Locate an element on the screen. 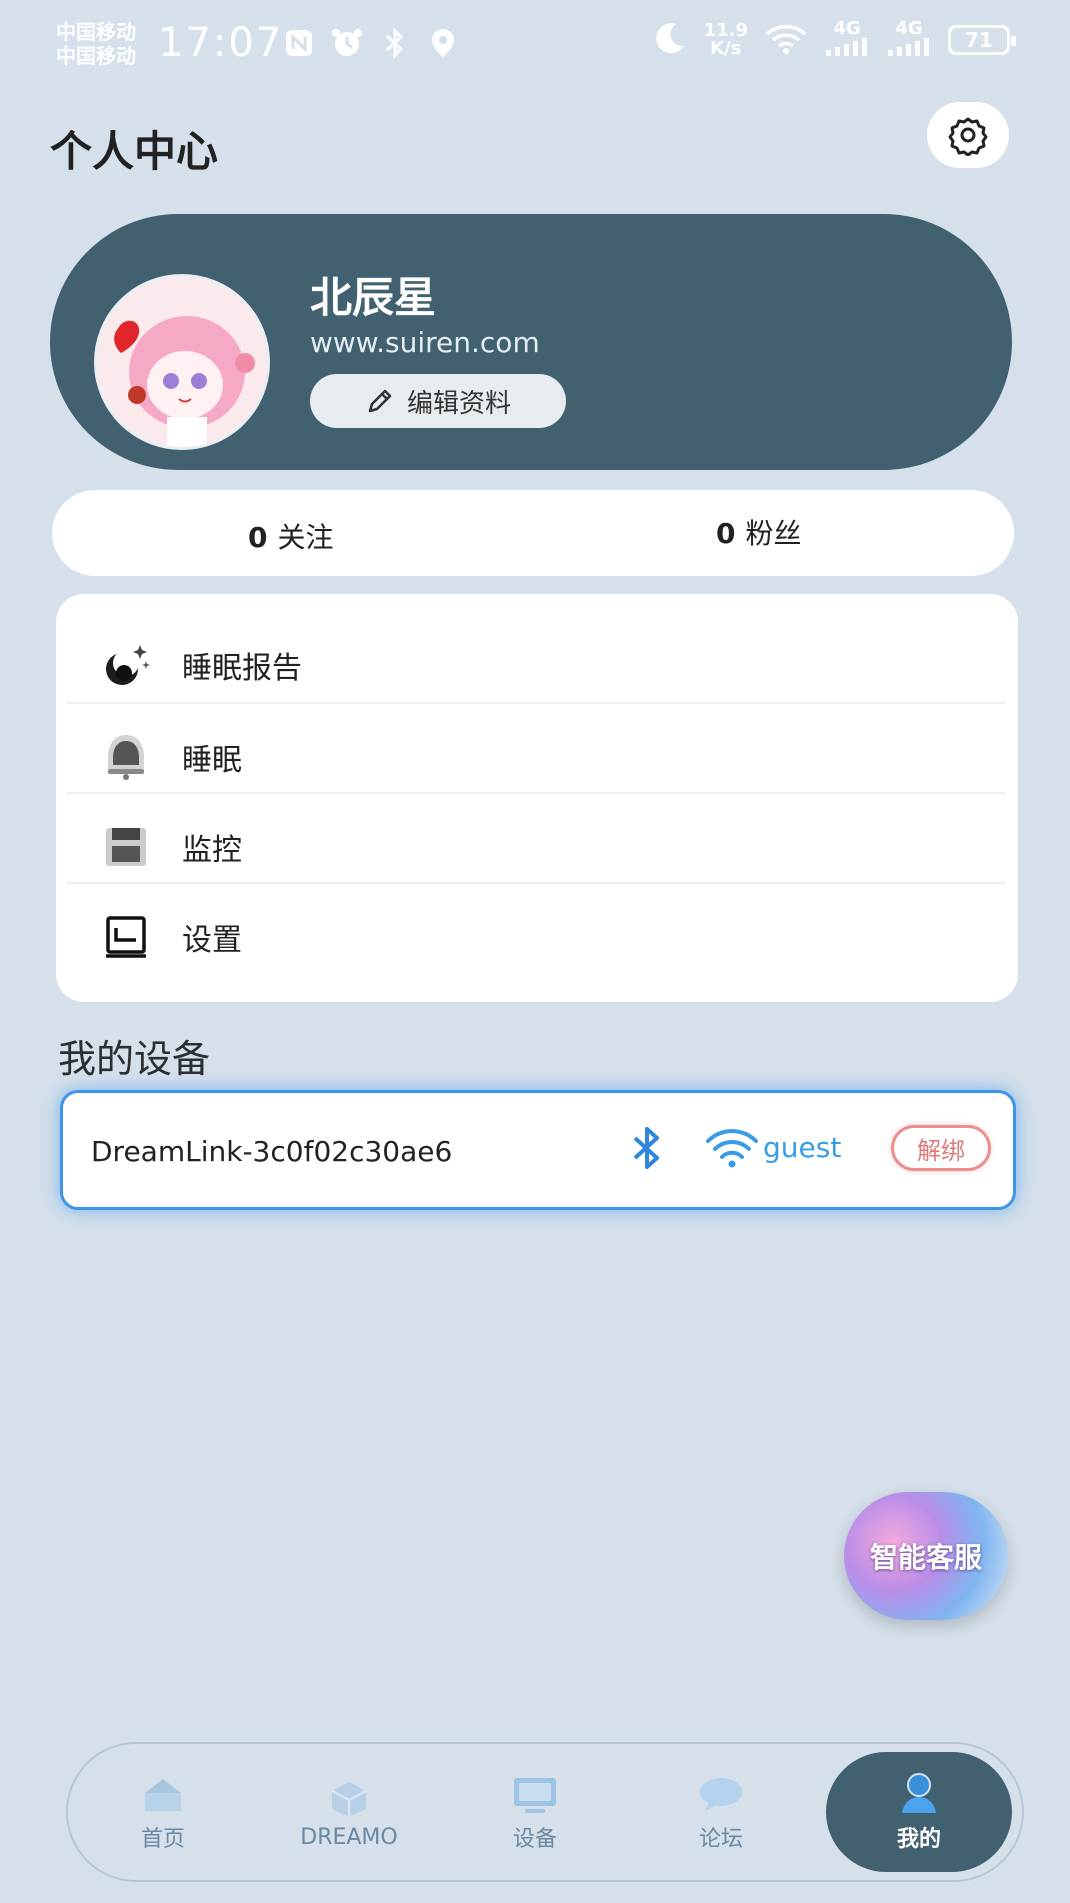 Image resolution: width=1070 pixels, height=1903 pixels. nav-home: 首页 is located at coordinates (163, 1814).